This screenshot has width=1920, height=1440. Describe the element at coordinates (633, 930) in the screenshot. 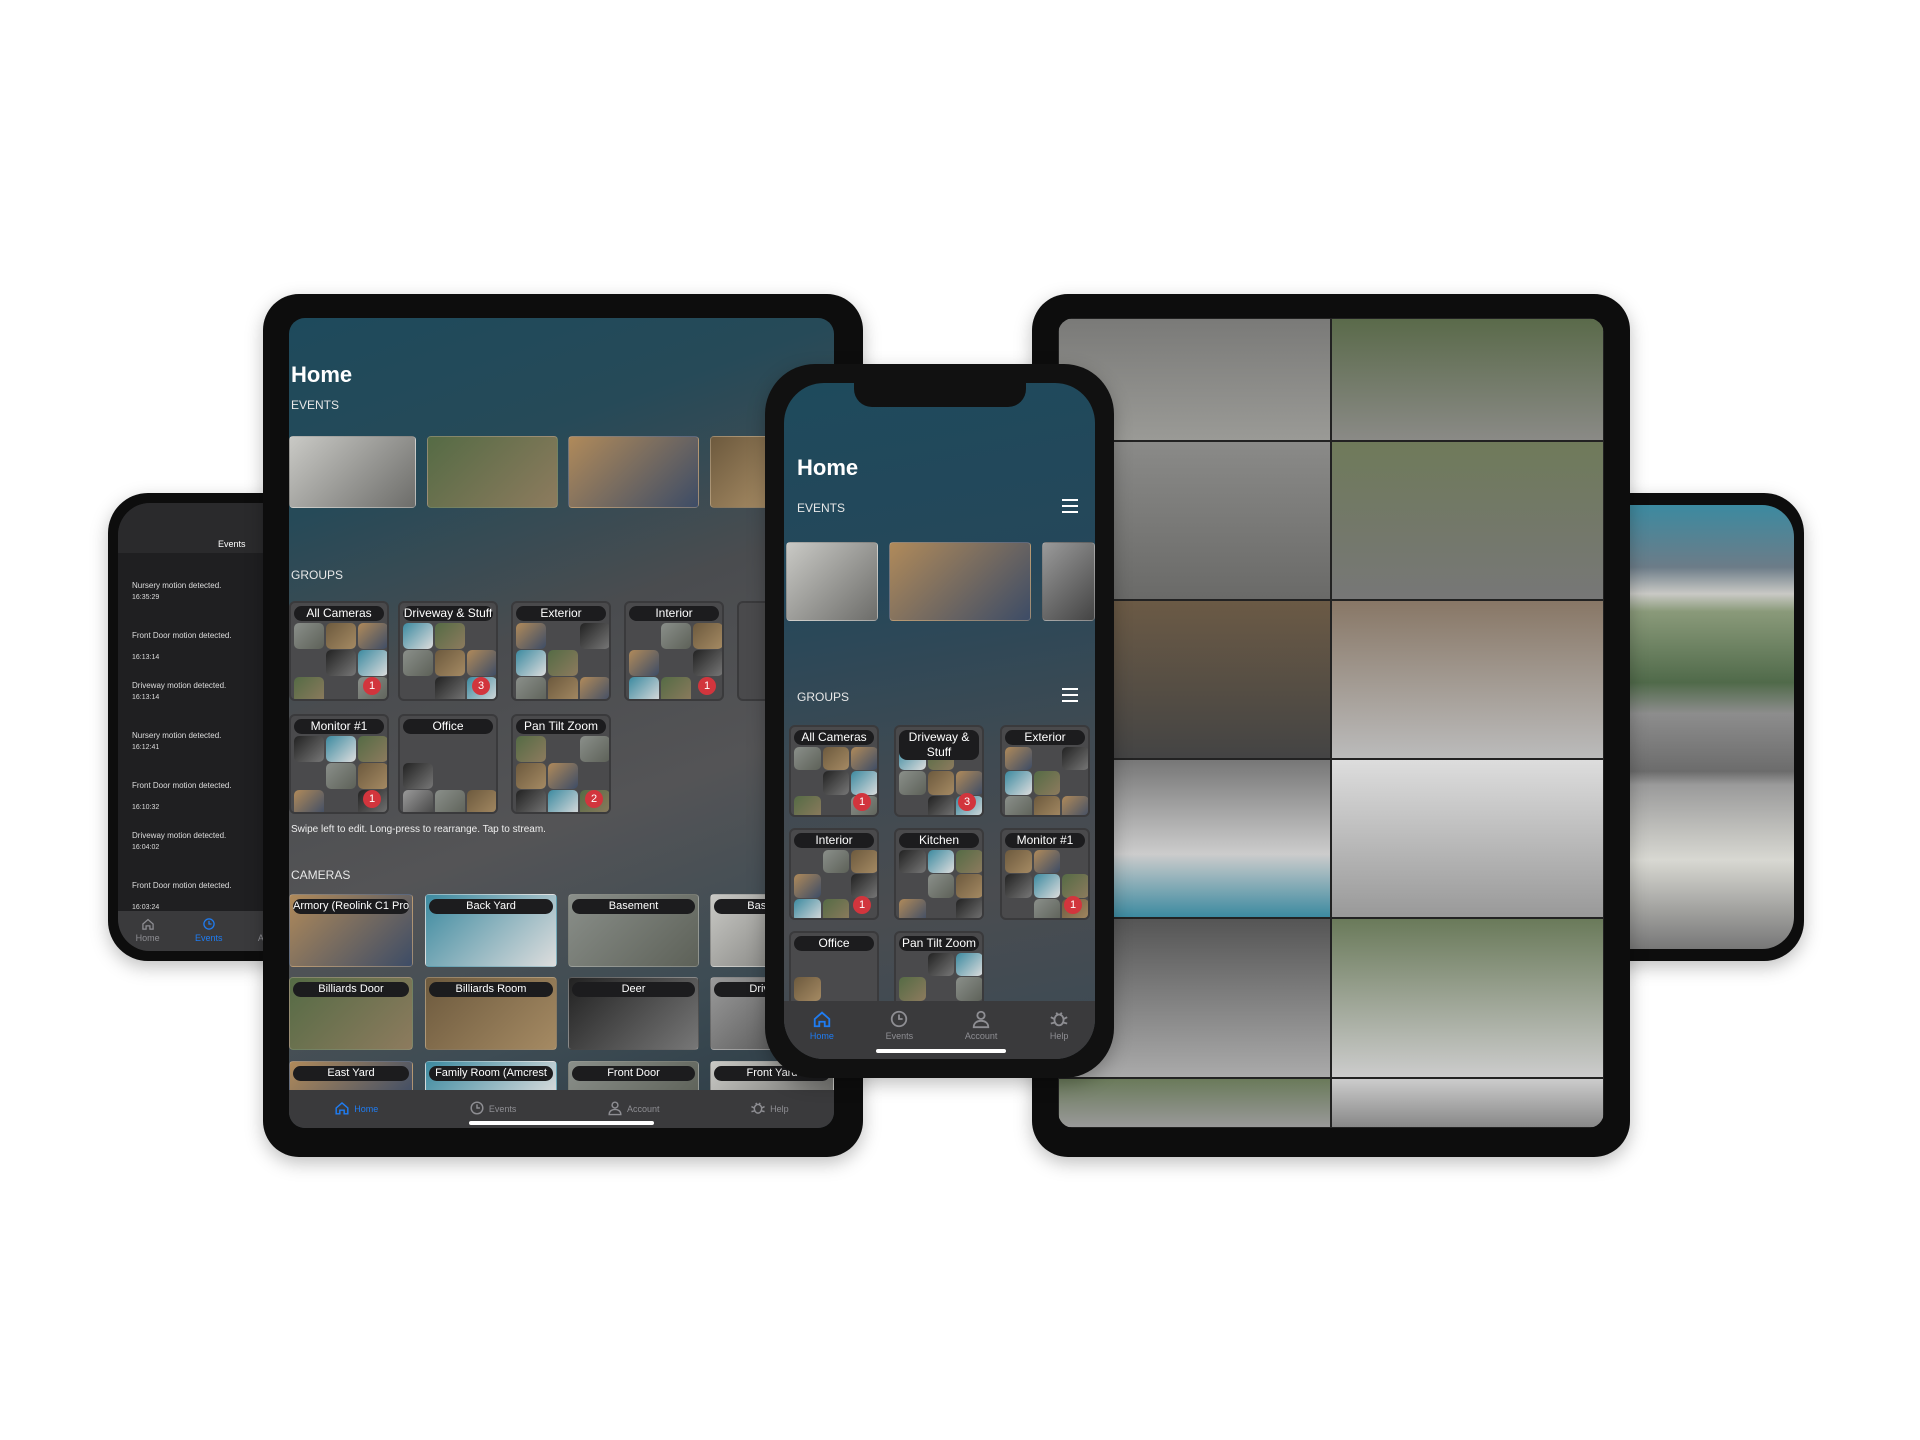

I see `camera-tile: Basement` at that location.